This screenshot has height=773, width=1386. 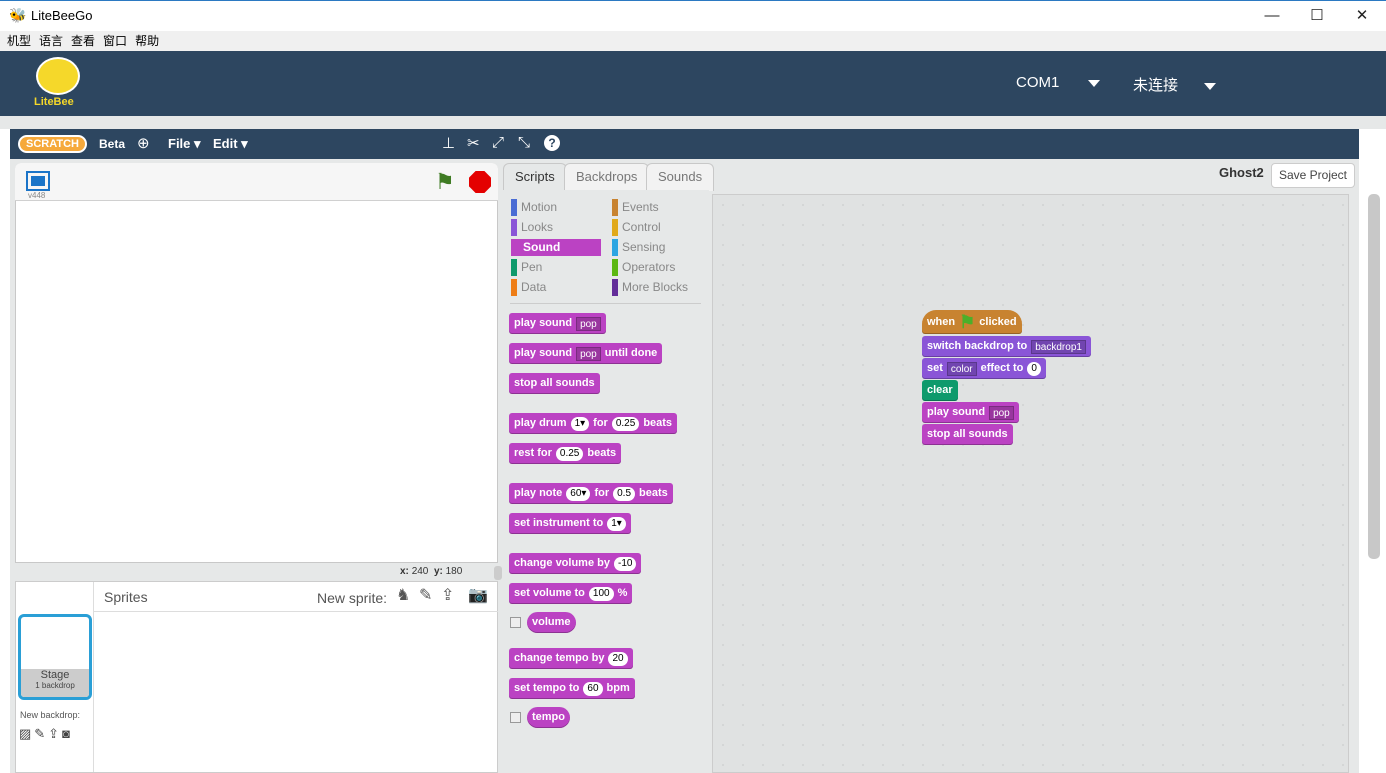 I want to click on tab-sounds: Sounds, so click(x=680, y=177).